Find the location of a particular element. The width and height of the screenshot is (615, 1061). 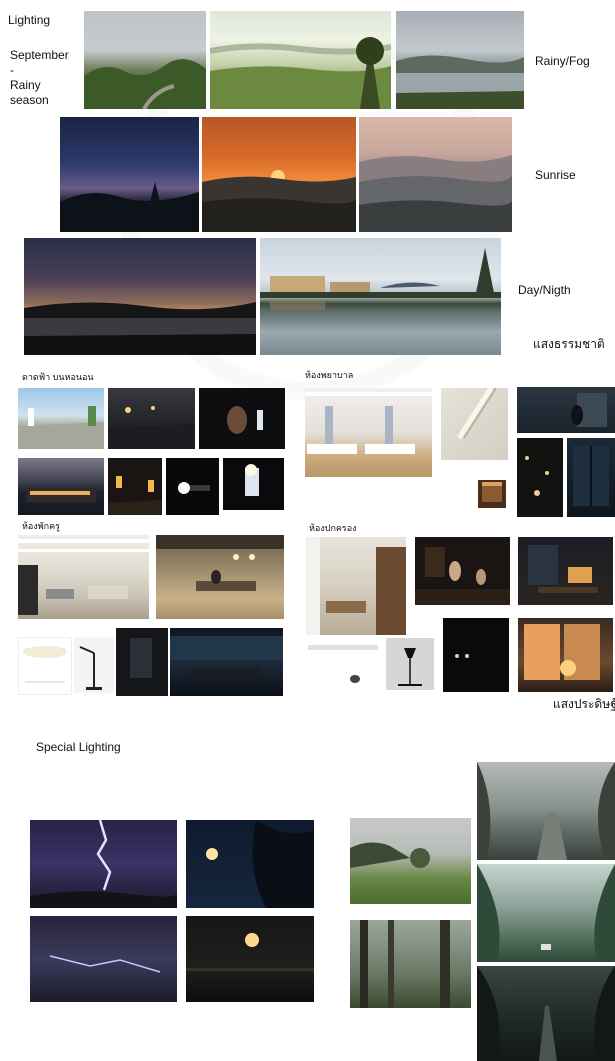

photo-flashlight is located at coordinates (192, 486).